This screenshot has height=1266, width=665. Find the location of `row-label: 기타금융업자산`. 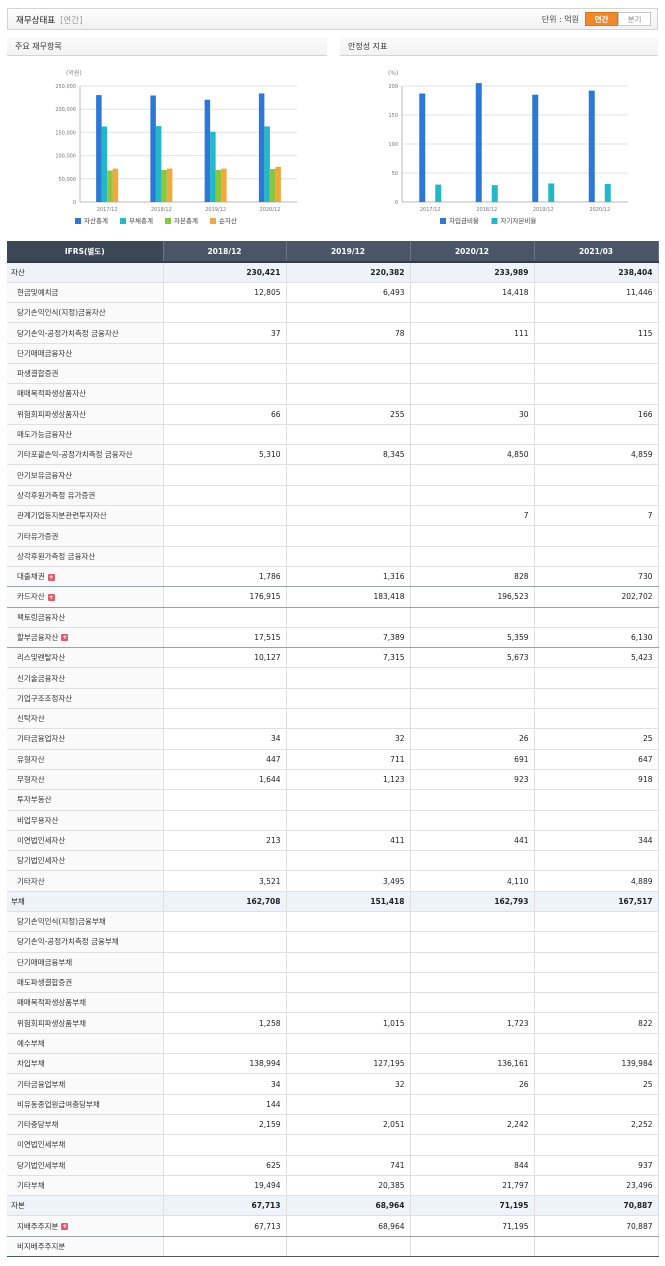

row-label: 기타금융업자산 is located at coordinates (85, 739).